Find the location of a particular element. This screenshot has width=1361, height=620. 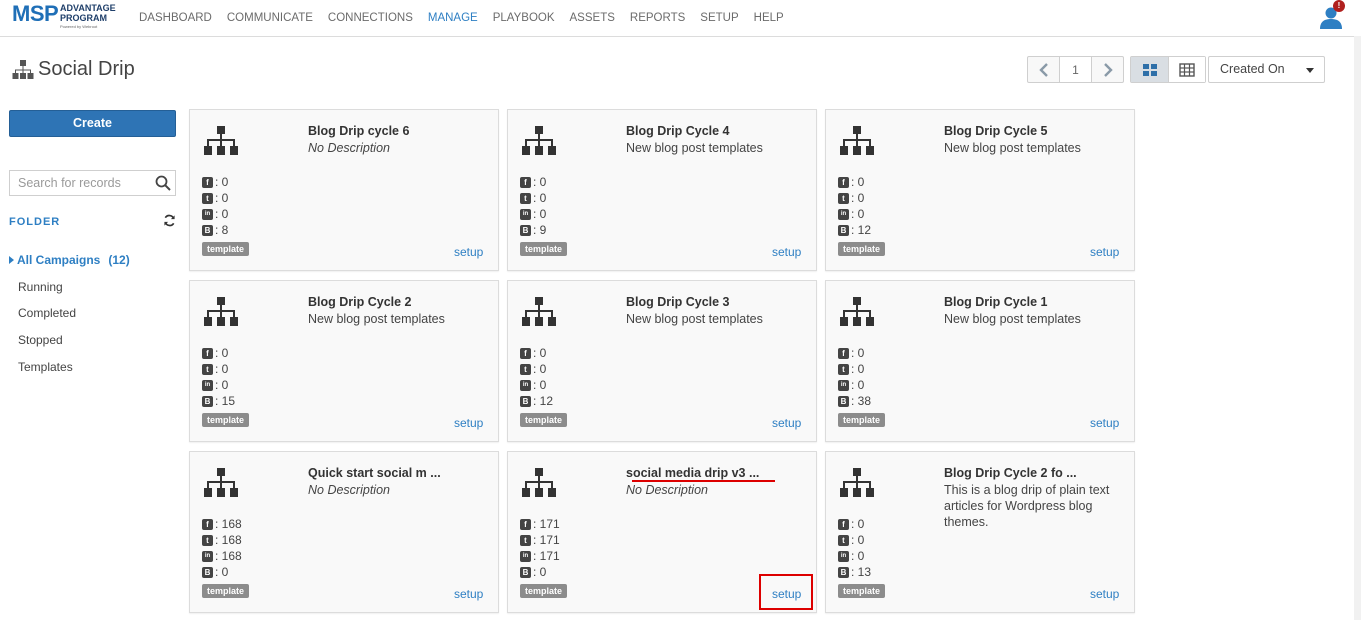

stat-row: B: 38 is located at coordinates (854, 401).